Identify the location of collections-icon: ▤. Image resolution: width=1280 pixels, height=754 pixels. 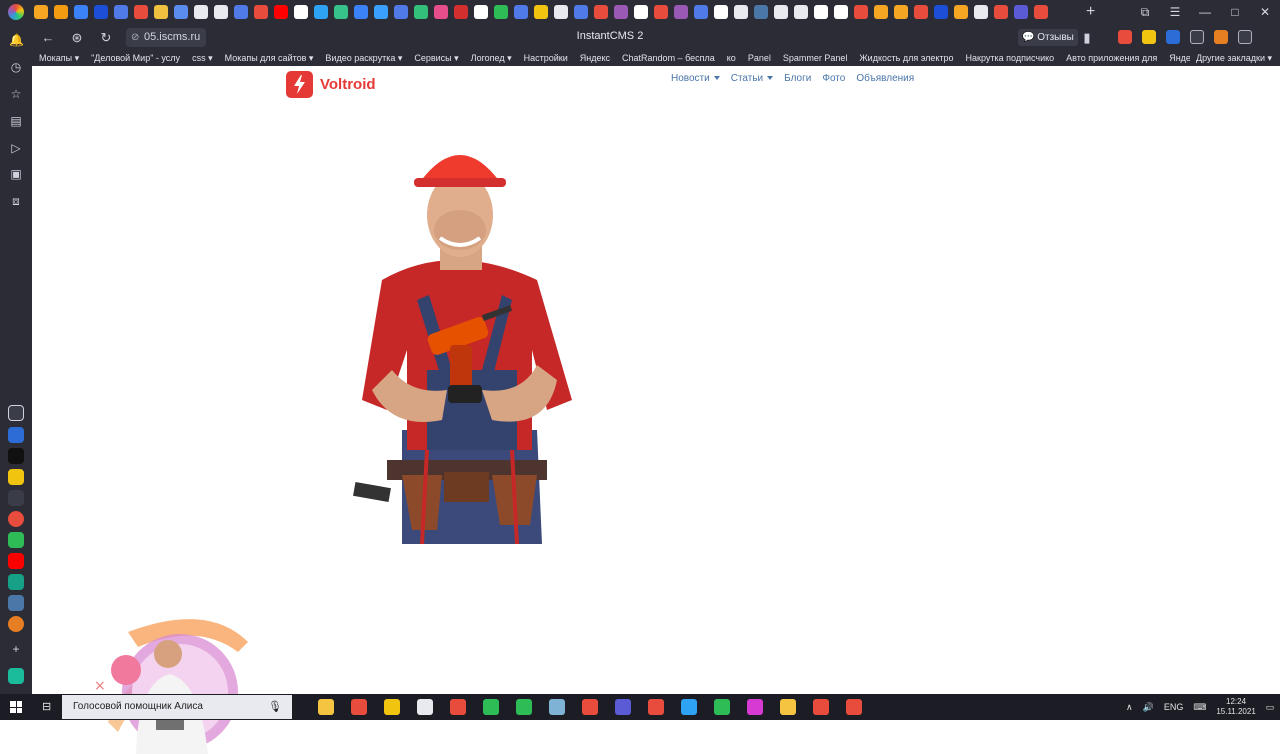
(16, 121).